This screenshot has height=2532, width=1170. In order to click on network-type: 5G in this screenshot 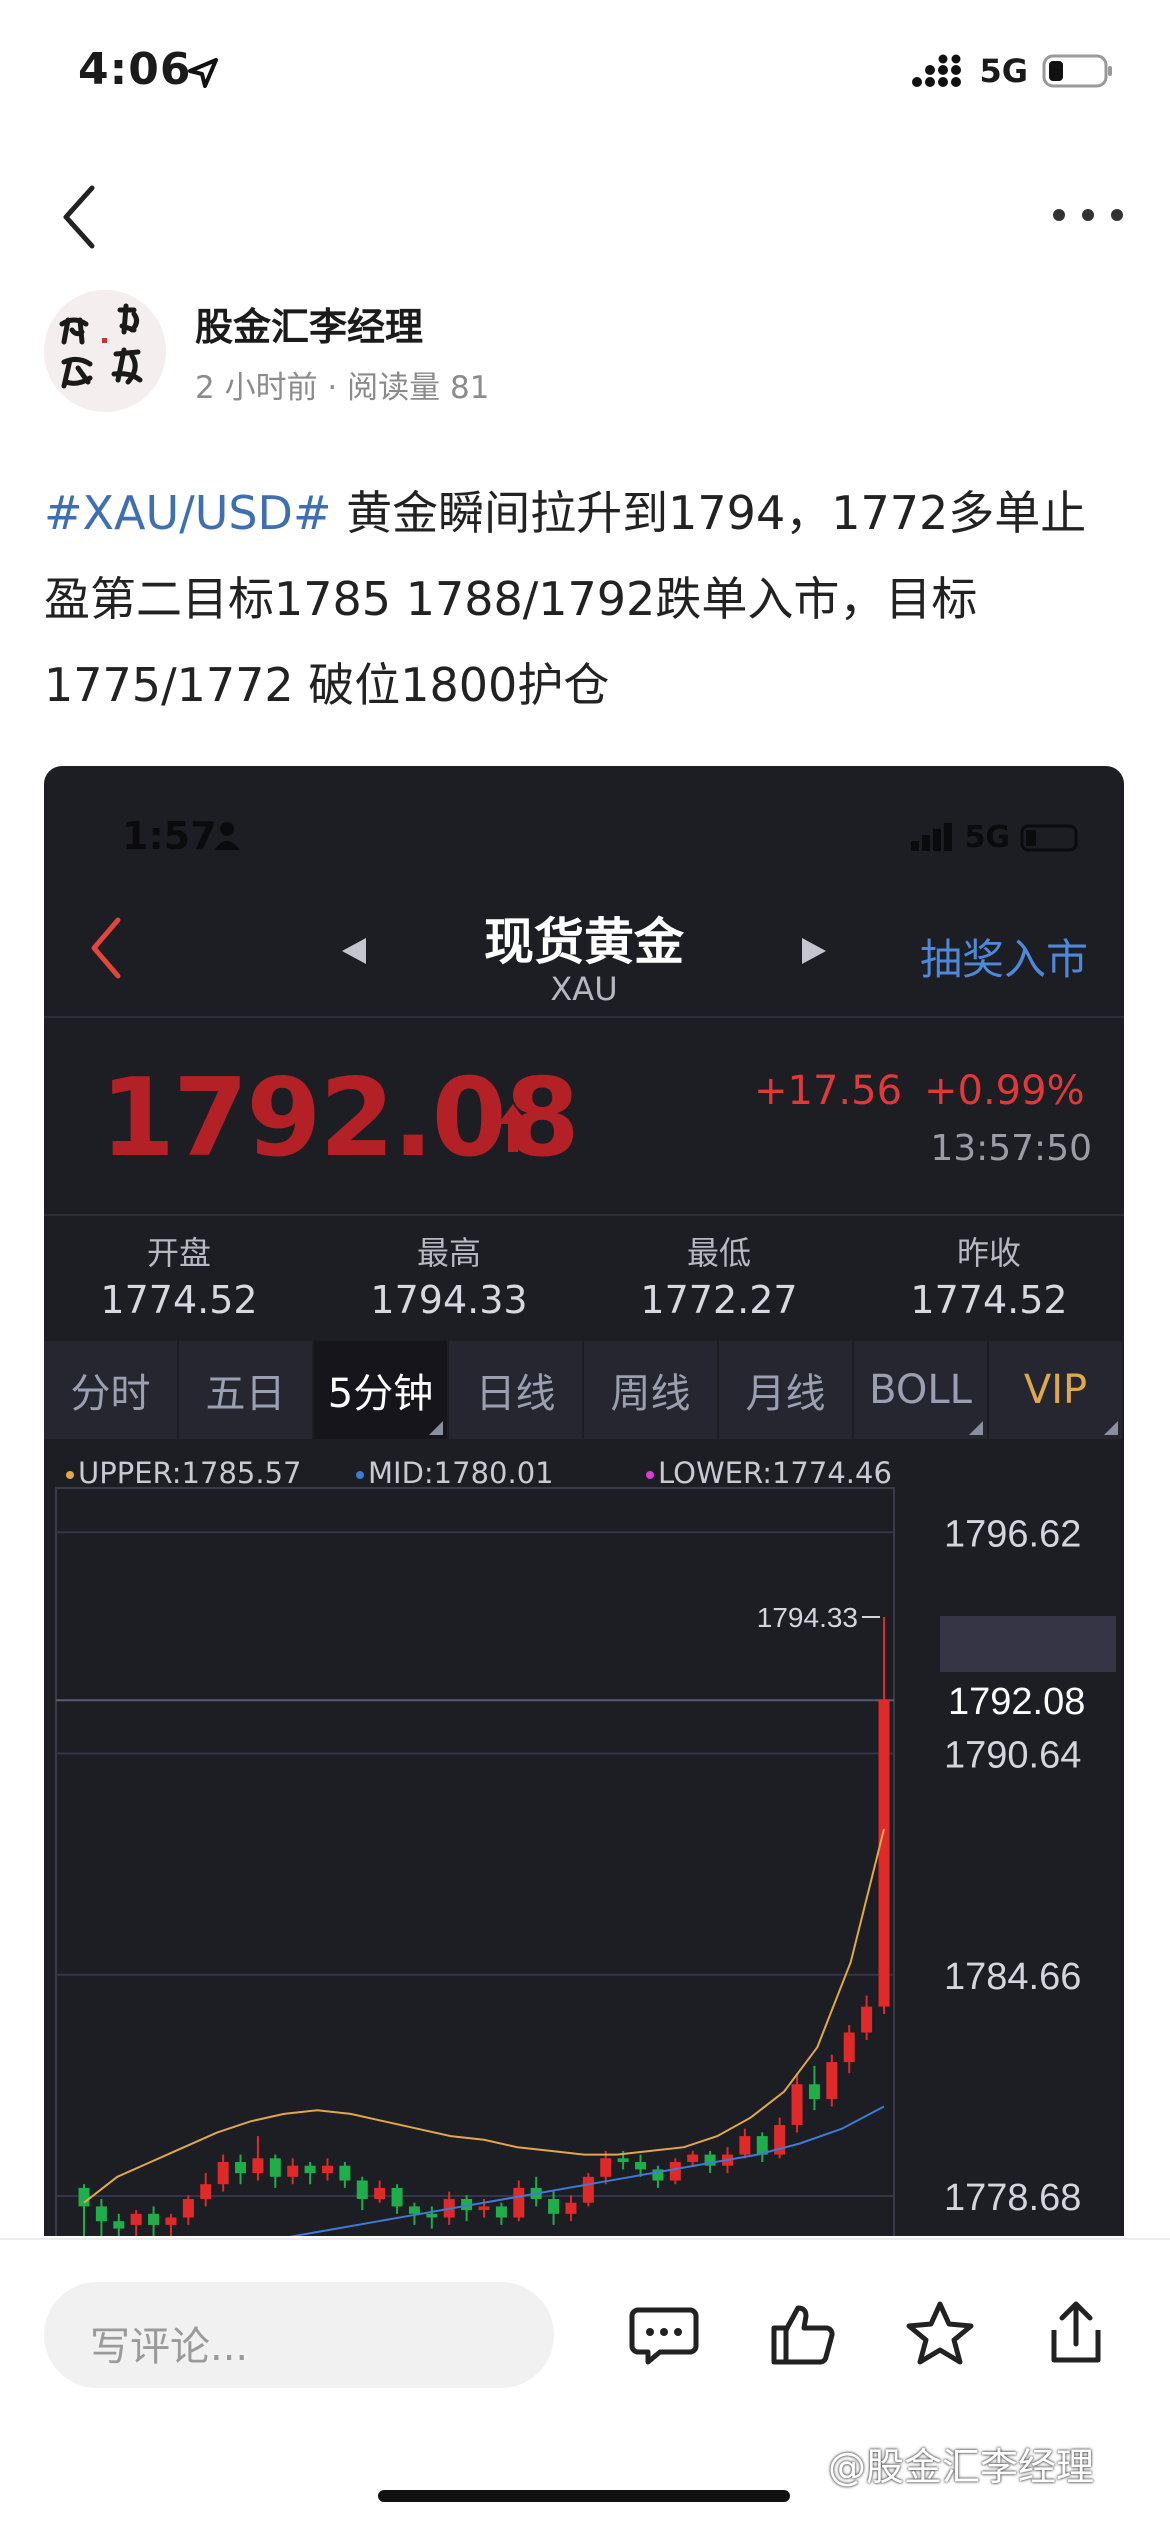, I will do `click(1003, 71)`.